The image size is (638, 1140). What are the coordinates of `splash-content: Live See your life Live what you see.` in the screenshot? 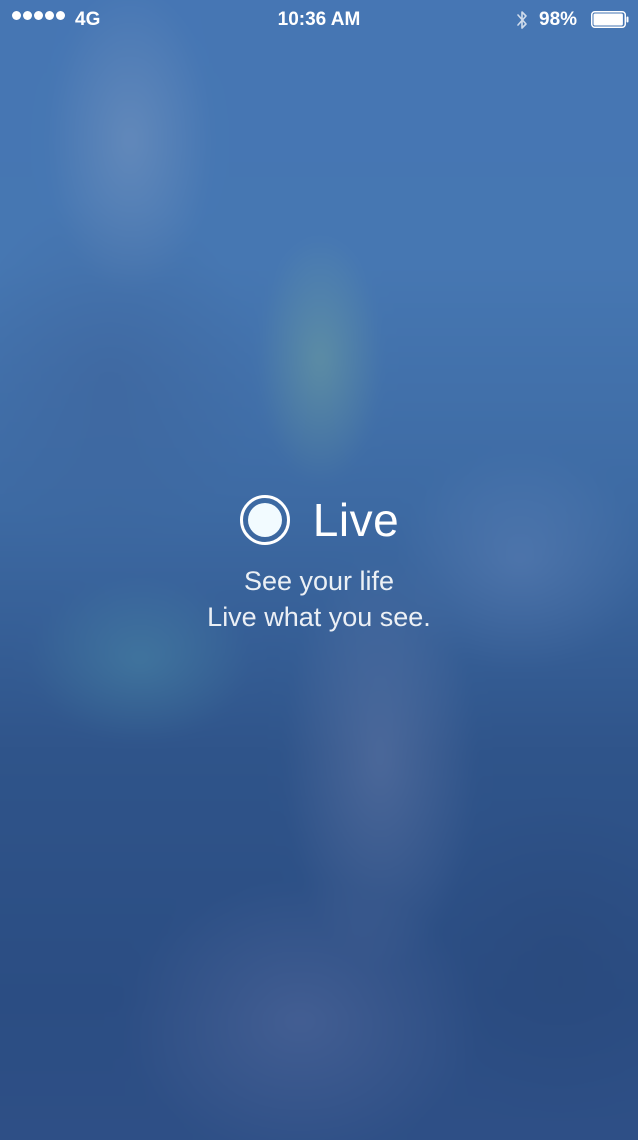 It's located at (319, 562).